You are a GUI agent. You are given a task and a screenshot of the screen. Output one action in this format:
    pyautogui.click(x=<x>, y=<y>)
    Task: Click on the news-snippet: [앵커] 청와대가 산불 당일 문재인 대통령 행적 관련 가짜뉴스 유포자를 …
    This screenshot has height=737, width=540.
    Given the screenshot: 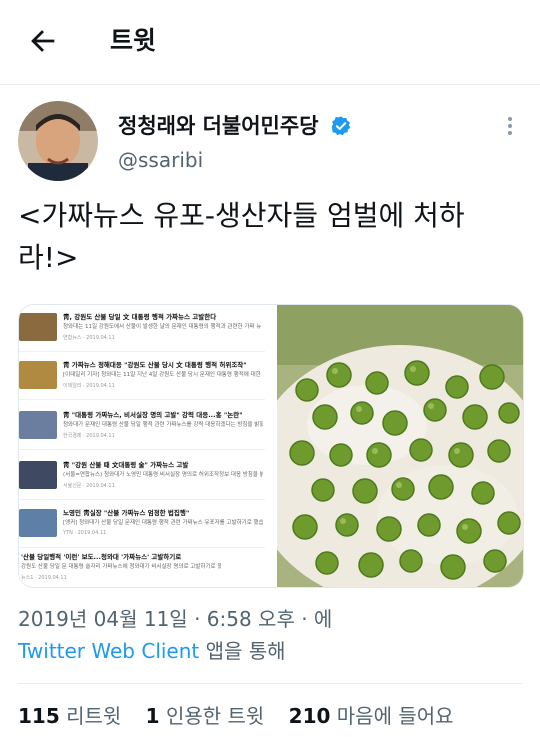 What is the action you would take?
    pyautogui.click(x=163, y=523)
    